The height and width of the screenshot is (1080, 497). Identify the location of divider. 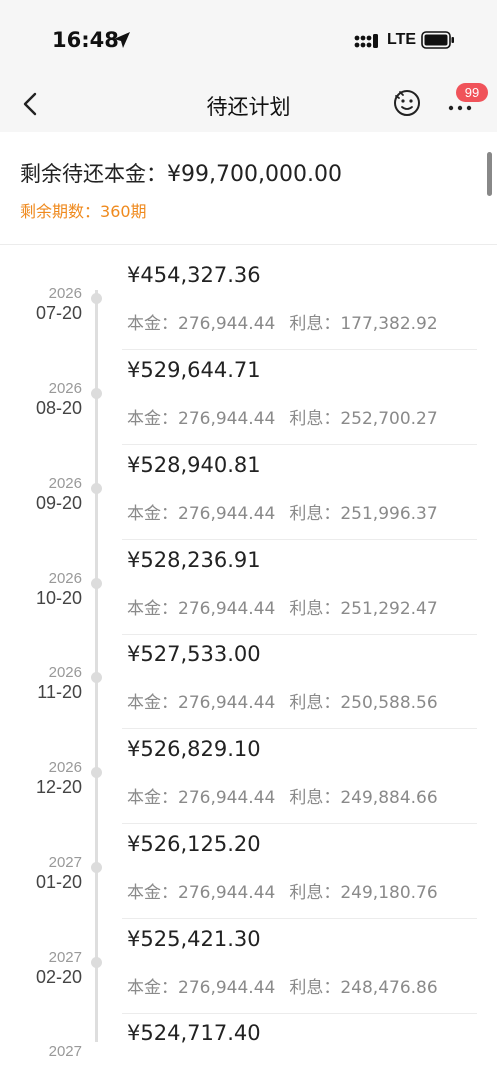
(248, 244).